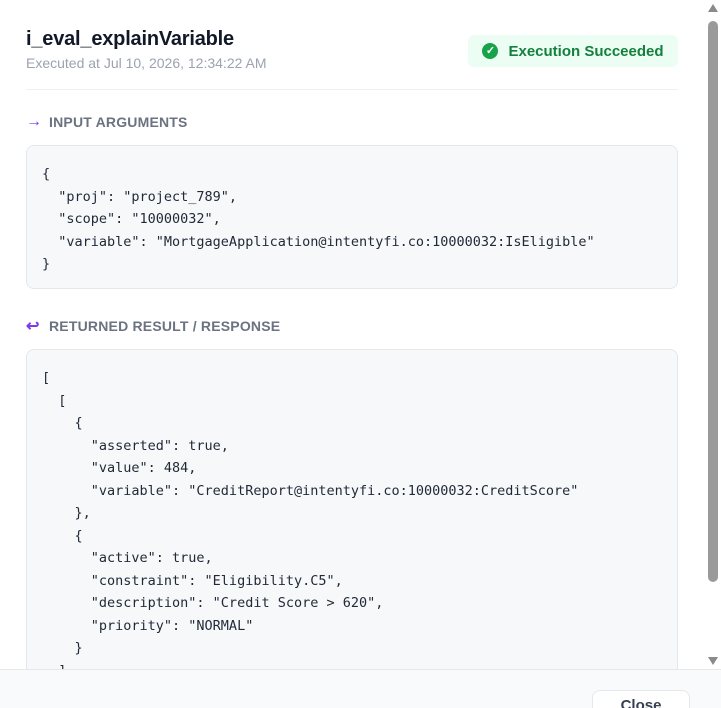  Describe the element at coordinates (641, 699) in the screenshot. I see `close-button: Close` at that location.